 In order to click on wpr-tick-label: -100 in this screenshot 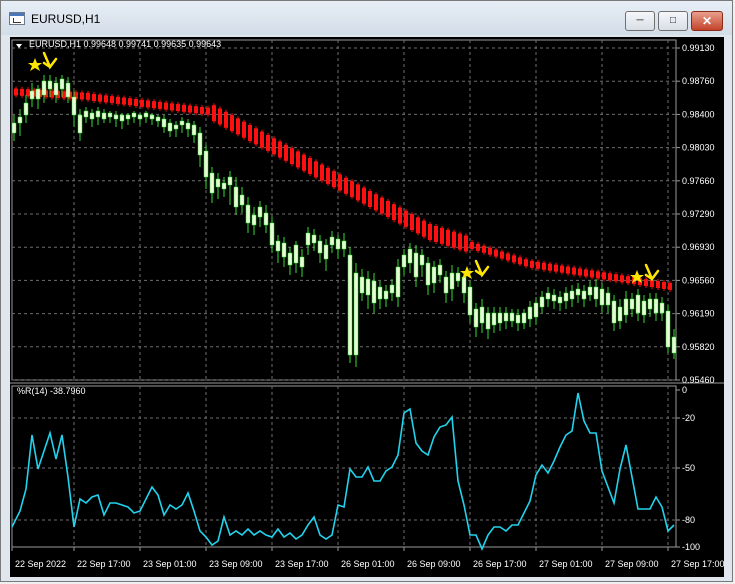, I will do `click(691, 547)`.